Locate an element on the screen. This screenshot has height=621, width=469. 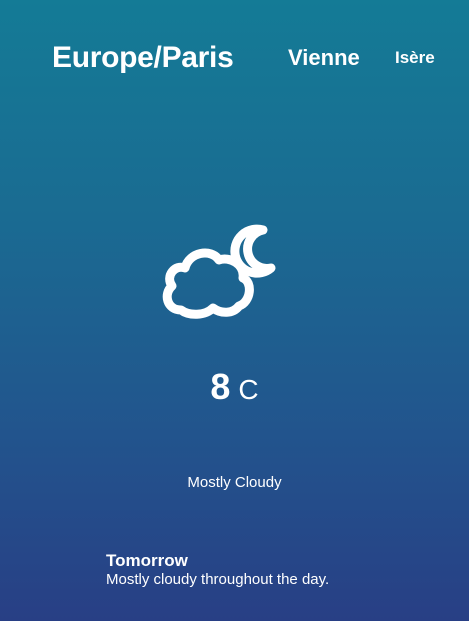
temperature-value: 8 is located at coordinates (220, 386).